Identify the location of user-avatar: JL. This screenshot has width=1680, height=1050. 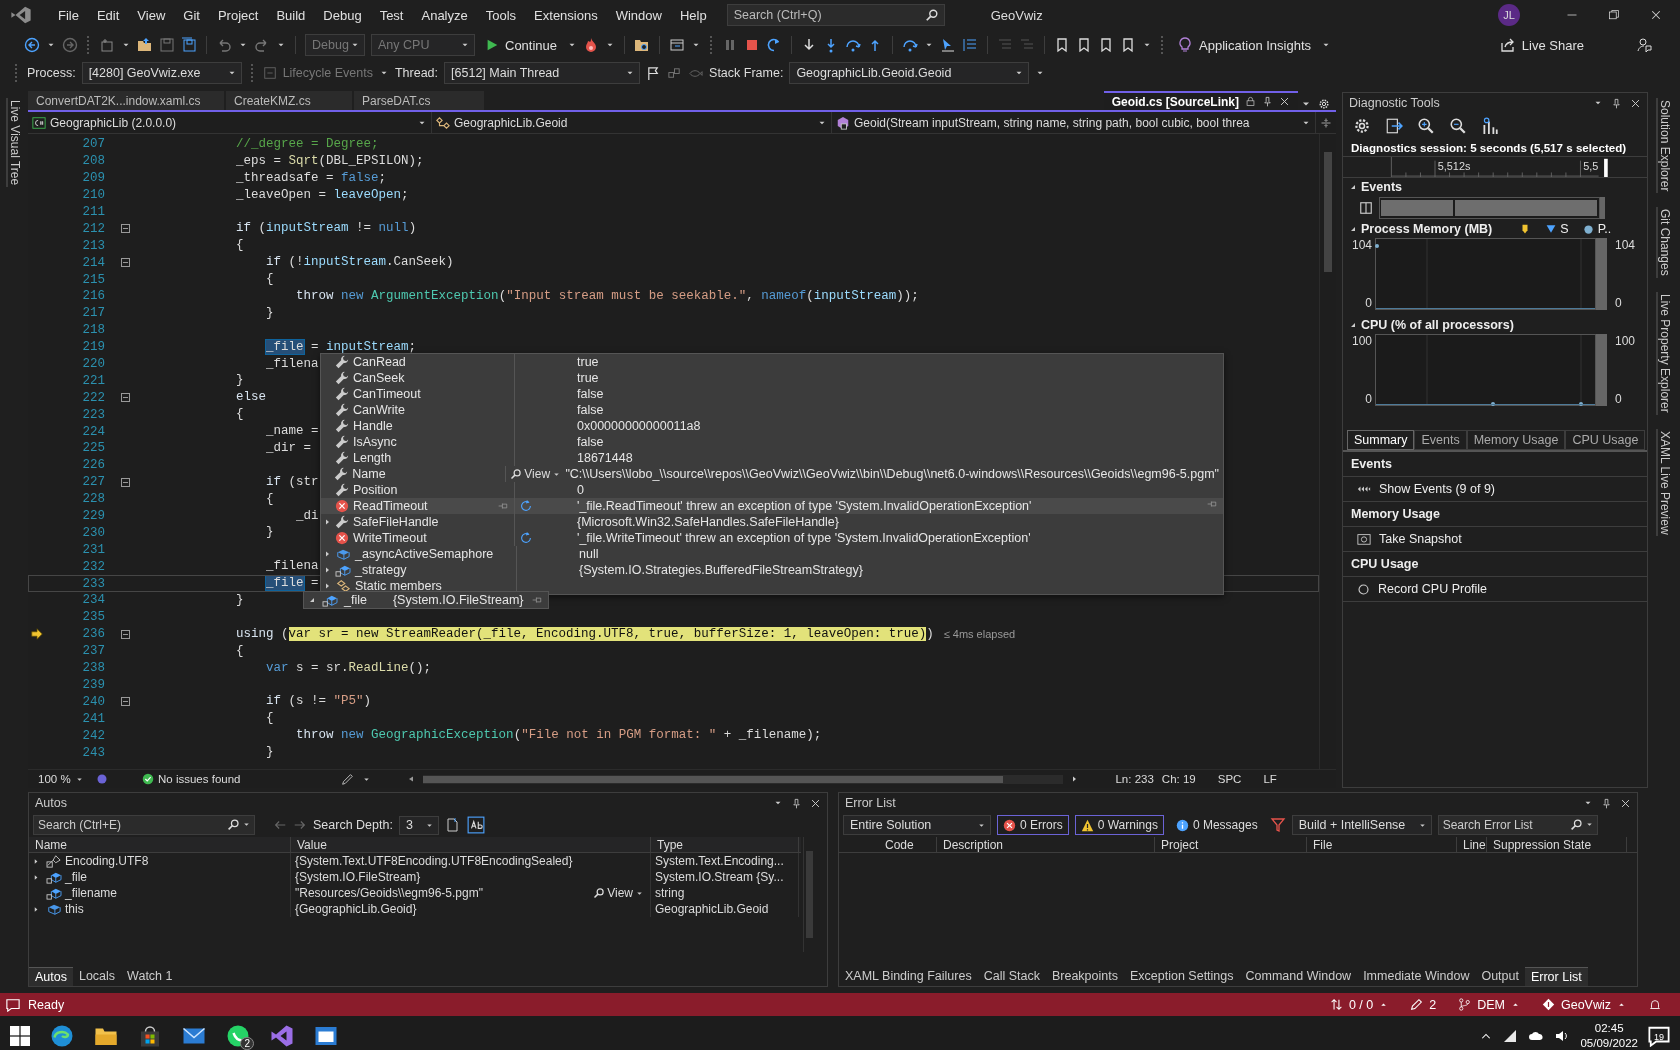
(1509, 15).